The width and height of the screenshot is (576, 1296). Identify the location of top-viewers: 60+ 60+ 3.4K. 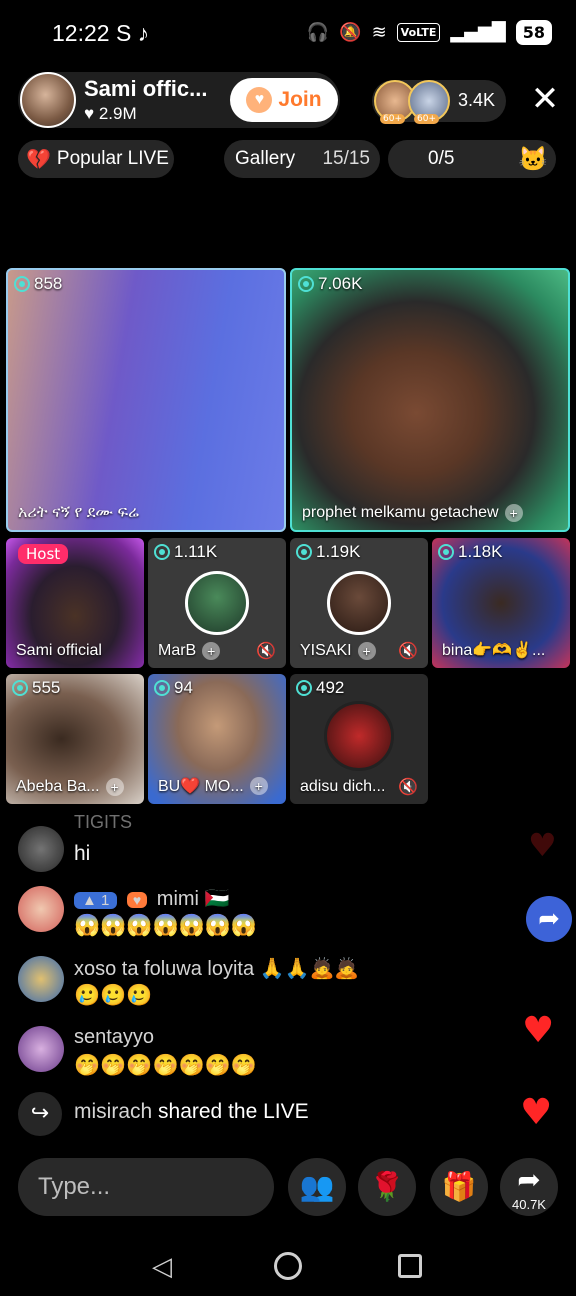
(439, 102).